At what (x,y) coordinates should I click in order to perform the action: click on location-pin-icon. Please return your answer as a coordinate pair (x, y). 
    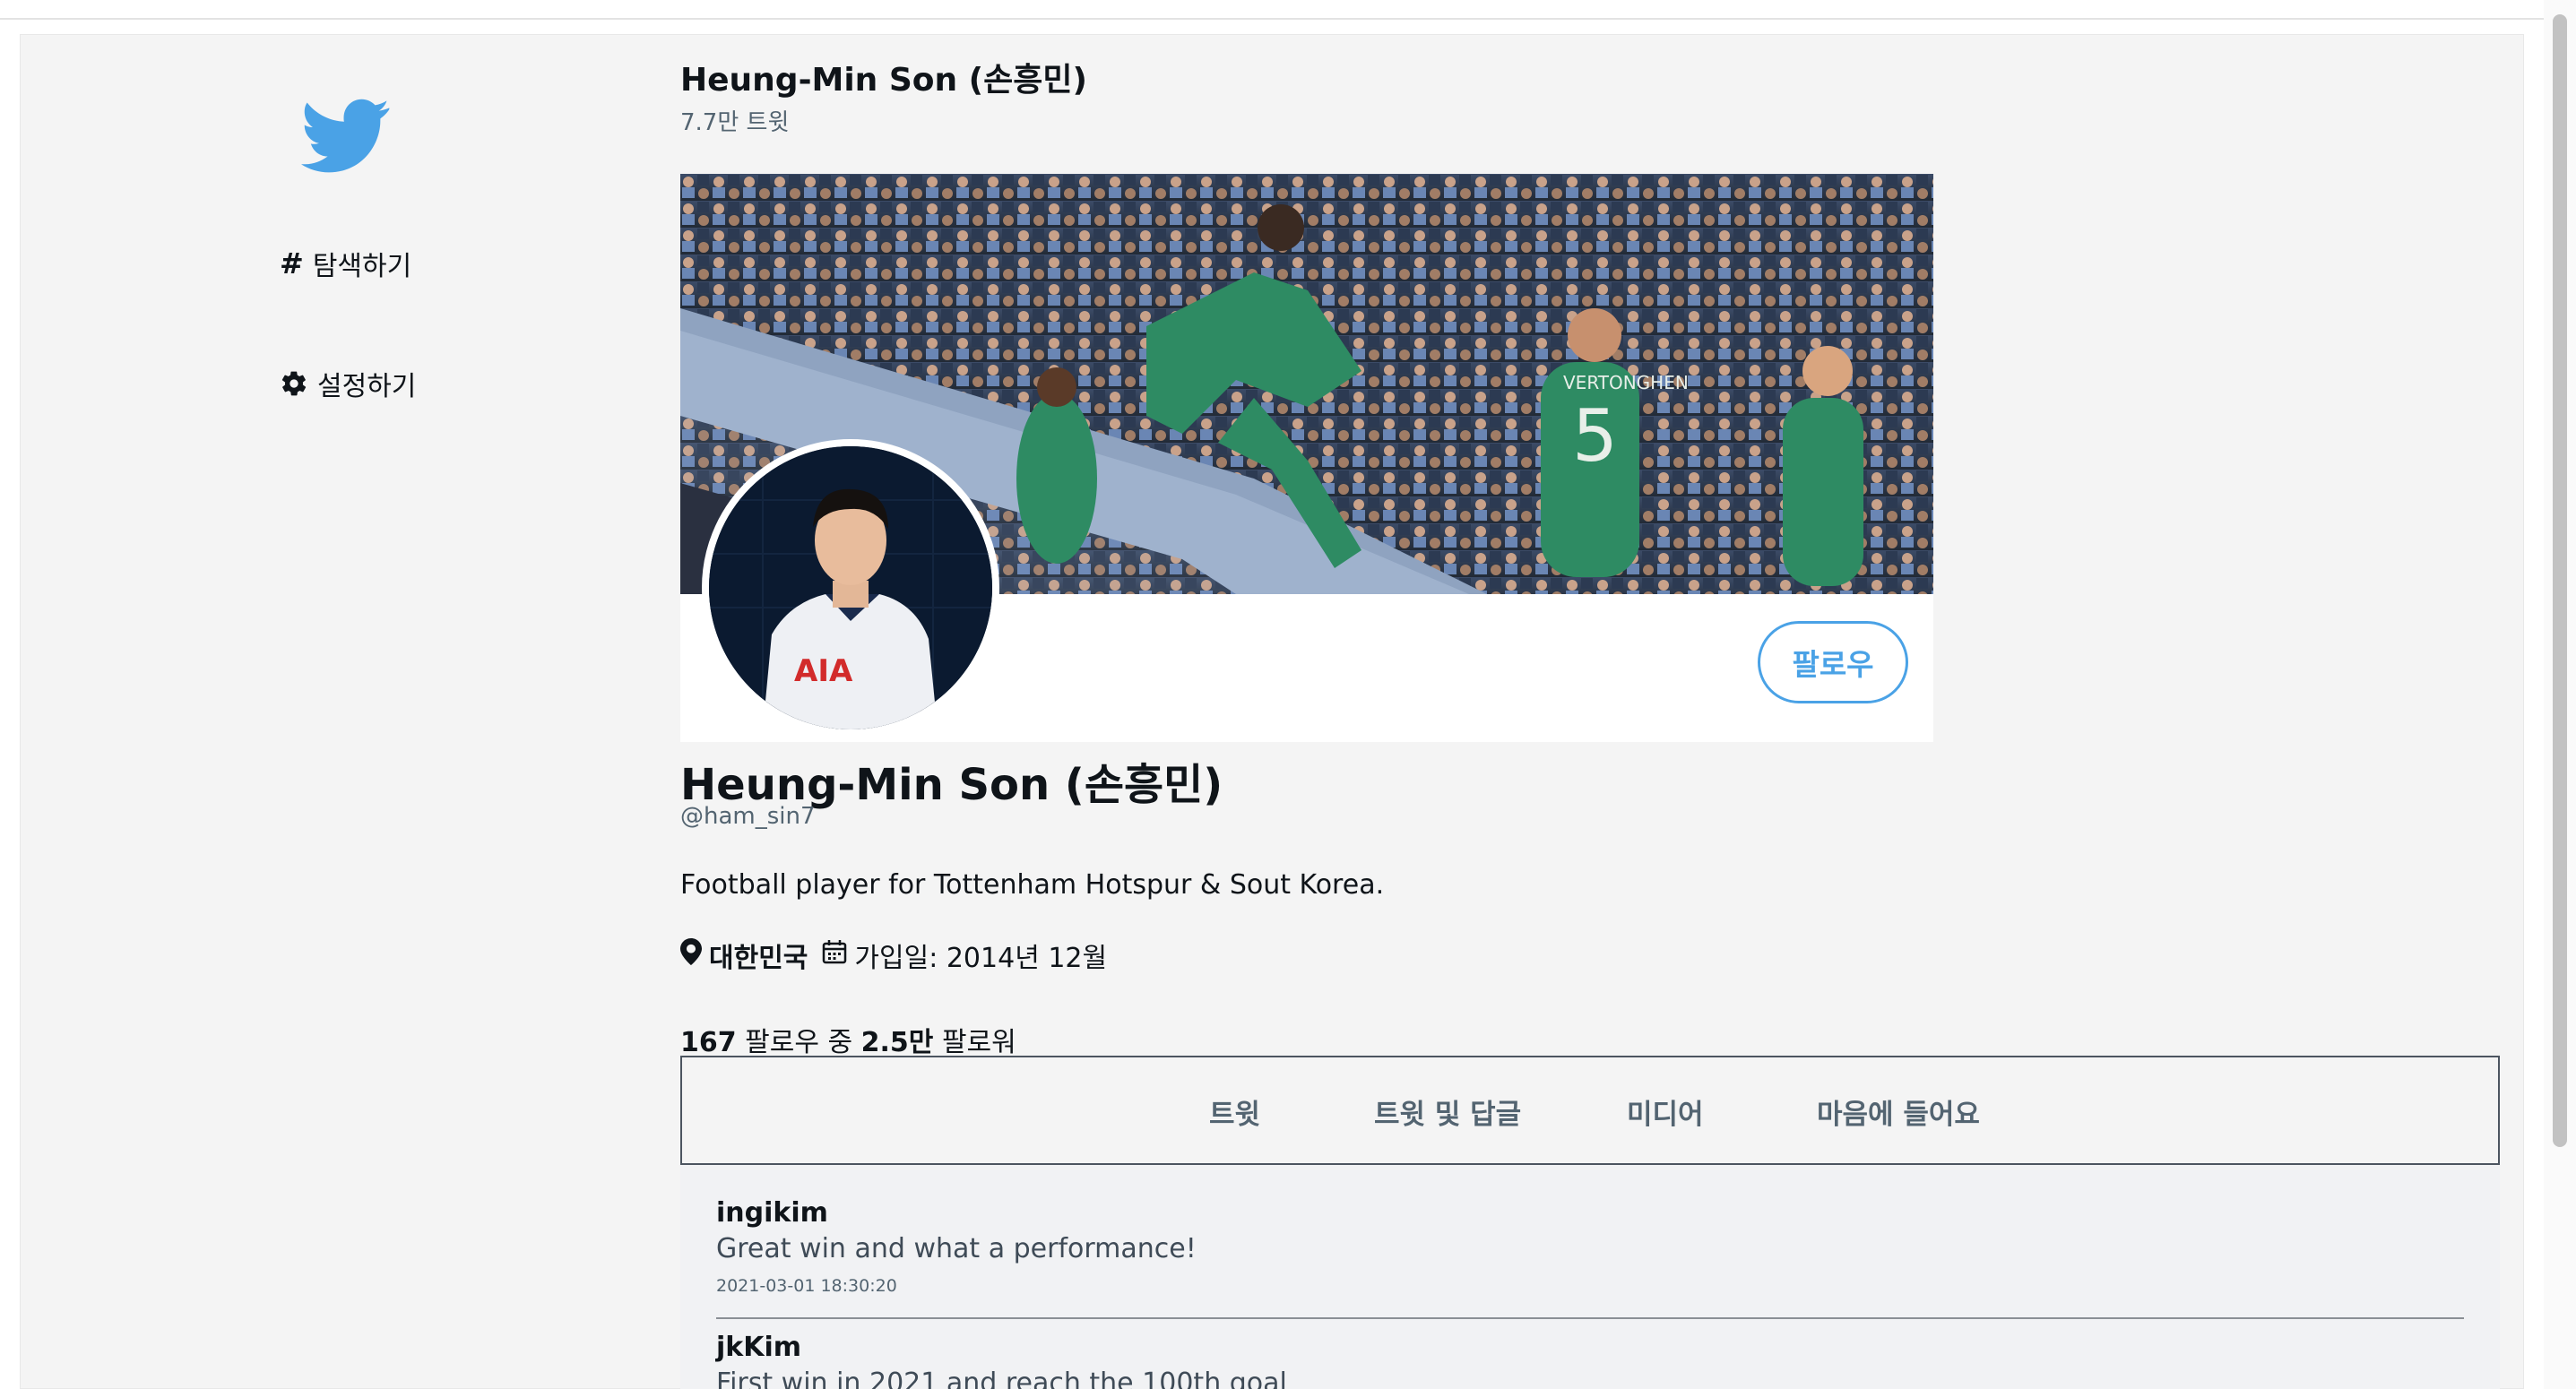
    Looking at the image, I should click on (691, 955).